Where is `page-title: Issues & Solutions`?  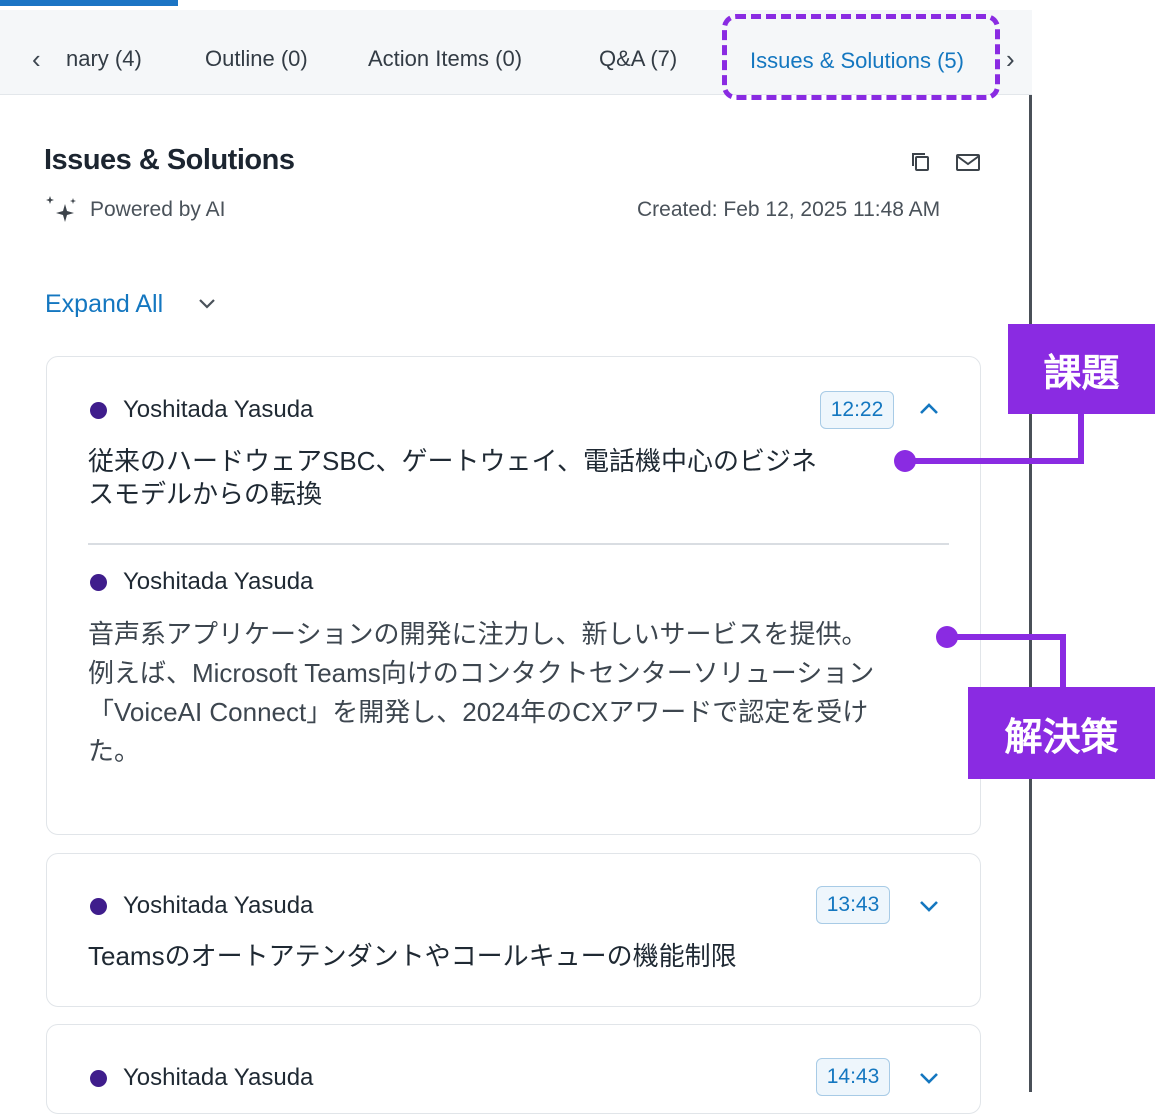 page-title: Issues & Solutions is located at coordinates (169, 160).